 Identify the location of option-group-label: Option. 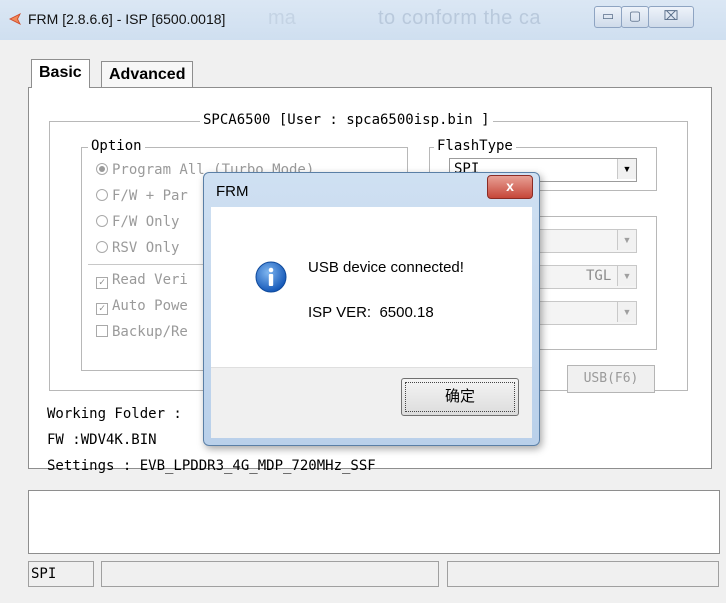
(116, 146).